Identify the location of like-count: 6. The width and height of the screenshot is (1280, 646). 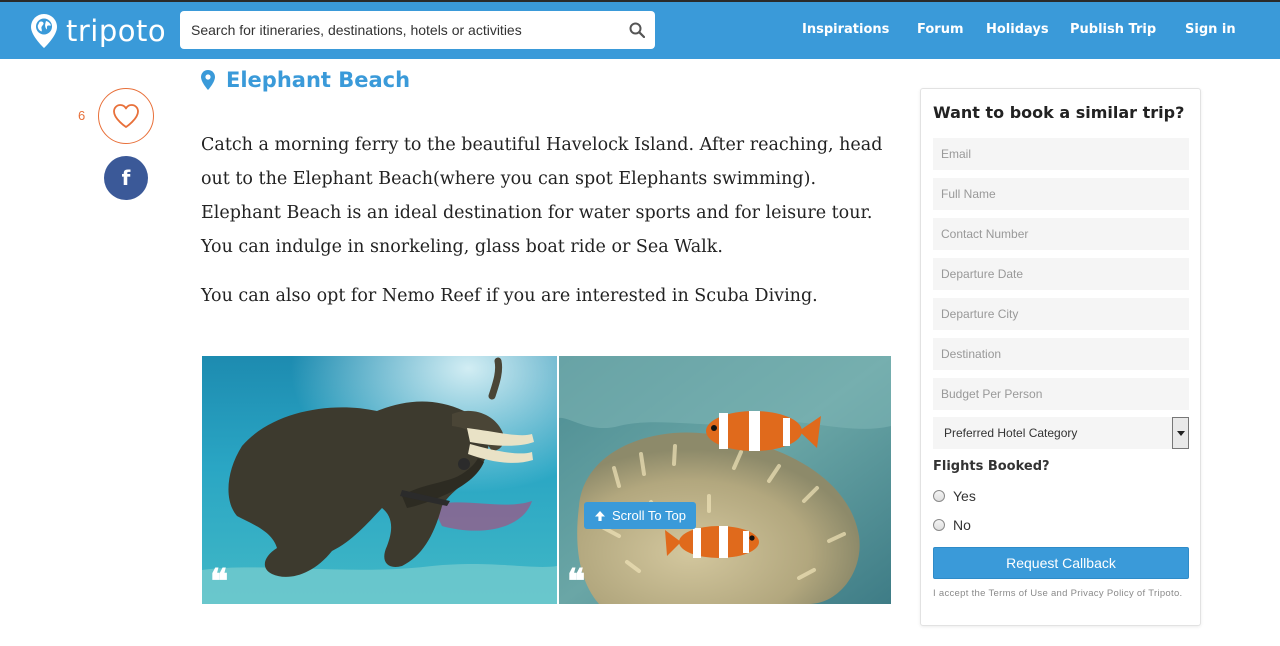
(82, 115).